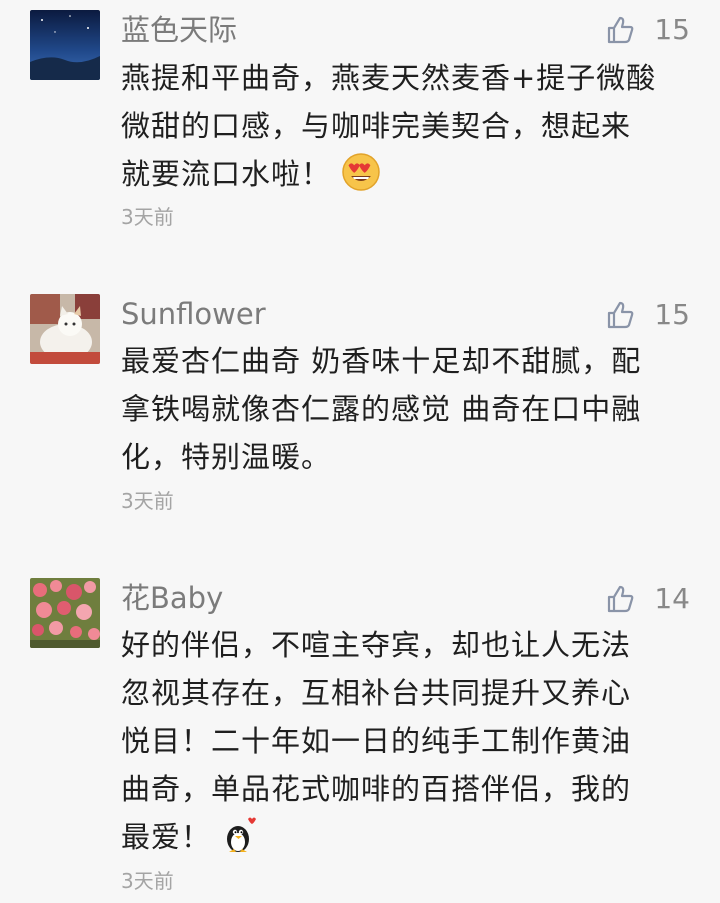 This screenshot has width=720, height=903. I want to click on comment-line: 就要流口水啦！, so click(406, 178).